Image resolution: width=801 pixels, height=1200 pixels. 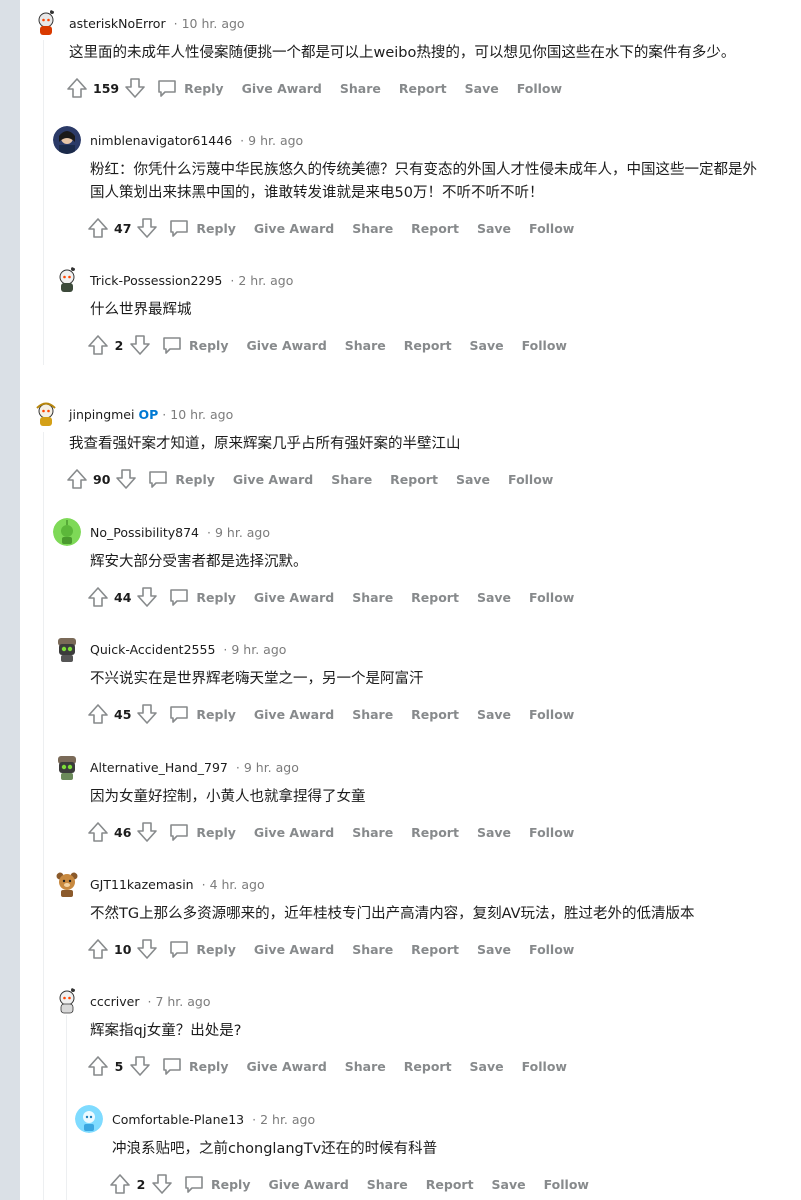 What do you see at coordinates (67, 649) in the screenshot?
I see `robot-avatar-icon` at bounding box center [67, 649].